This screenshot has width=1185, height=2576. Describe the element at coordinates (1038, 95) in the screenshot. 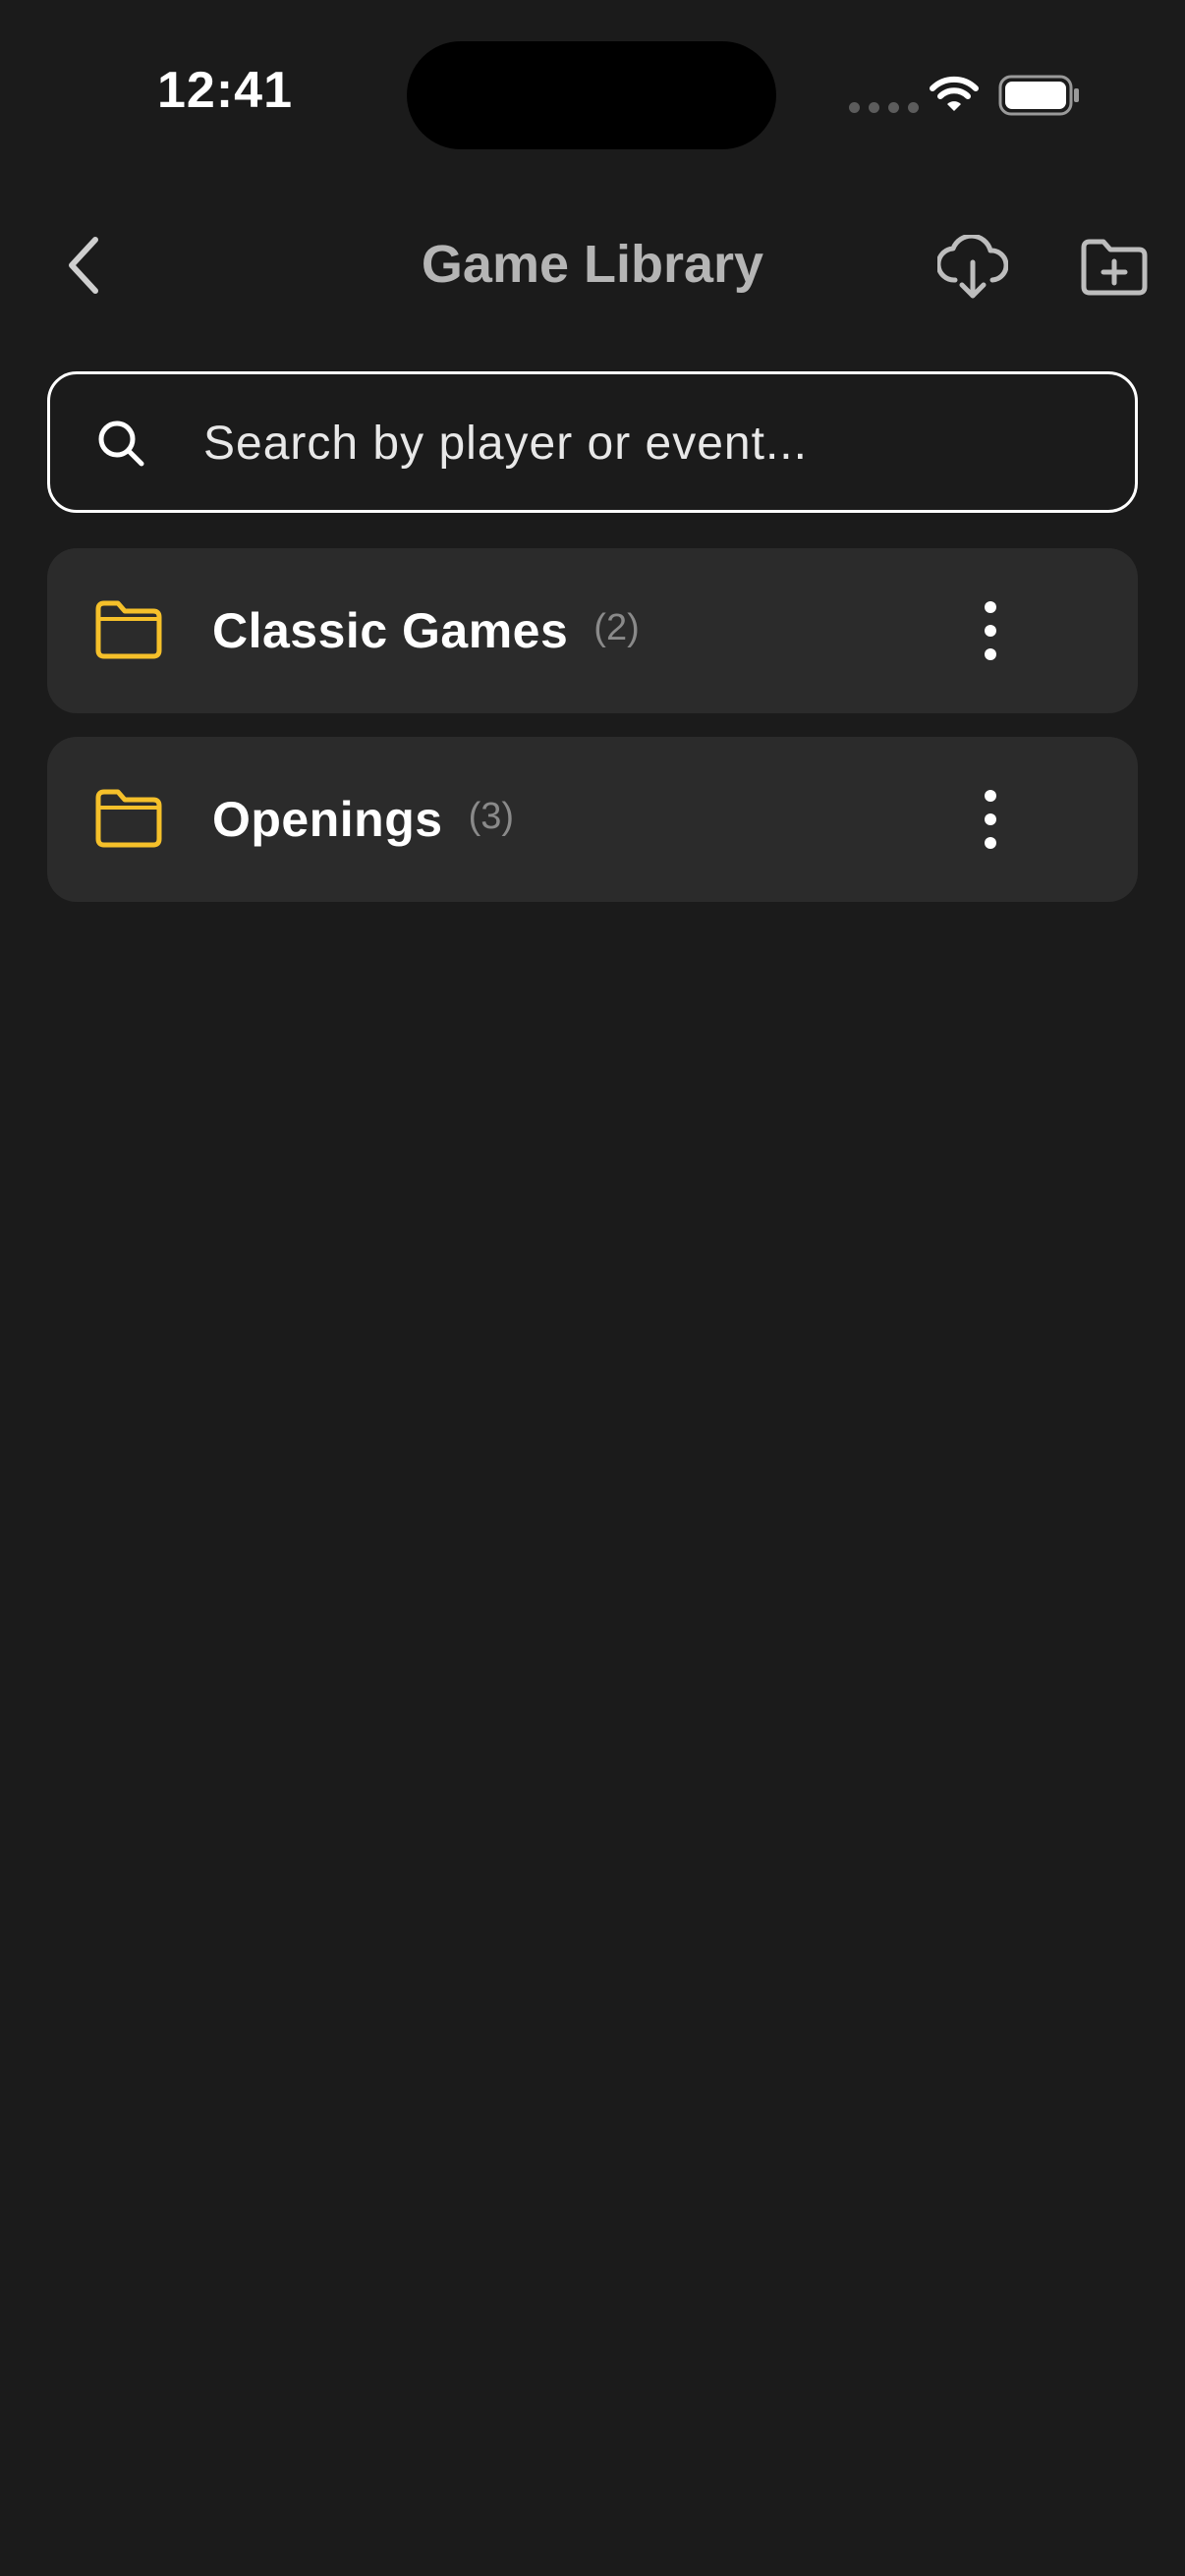

I see `battery-icon` at that location.